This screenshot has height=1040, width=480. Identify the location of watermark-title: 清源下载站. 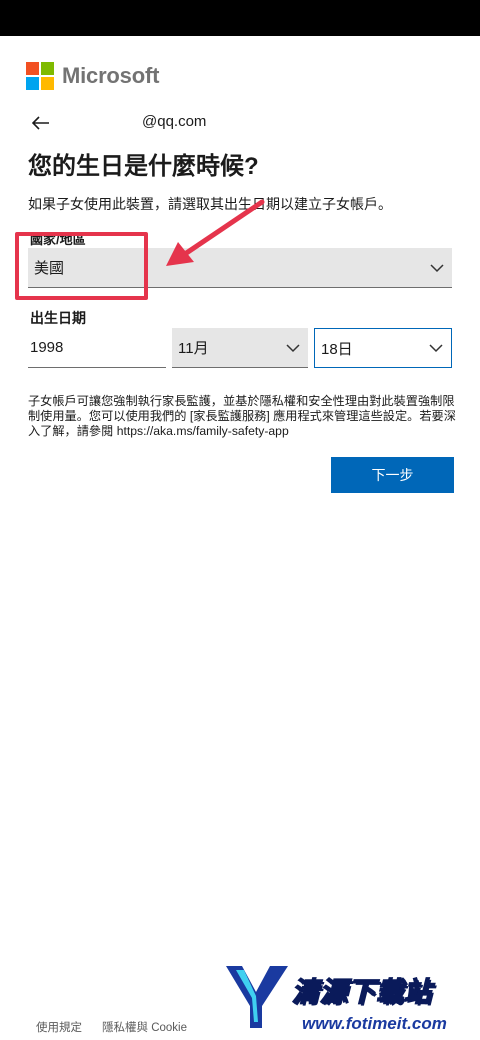
(361, 992).